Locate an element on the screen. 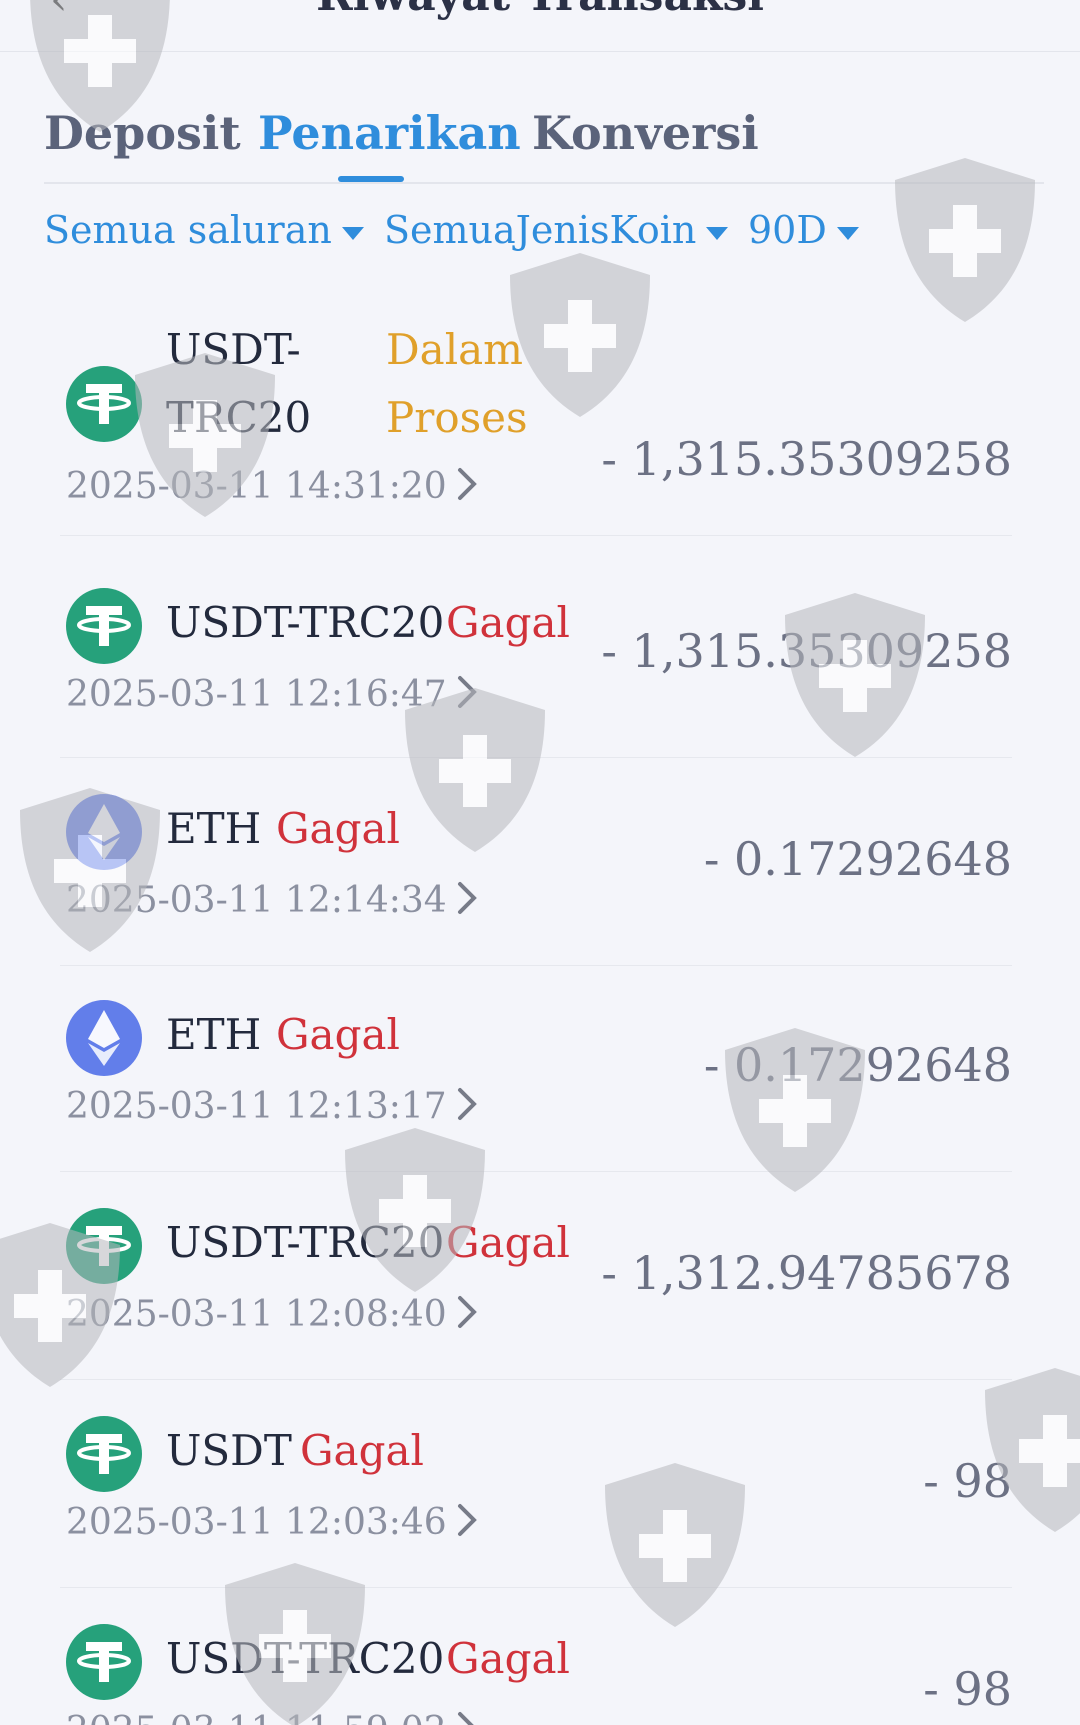 The width and height of the screenshot is (1080, 1725). channel-filter-label: Semua saluran is located at coordinates (188, 230).